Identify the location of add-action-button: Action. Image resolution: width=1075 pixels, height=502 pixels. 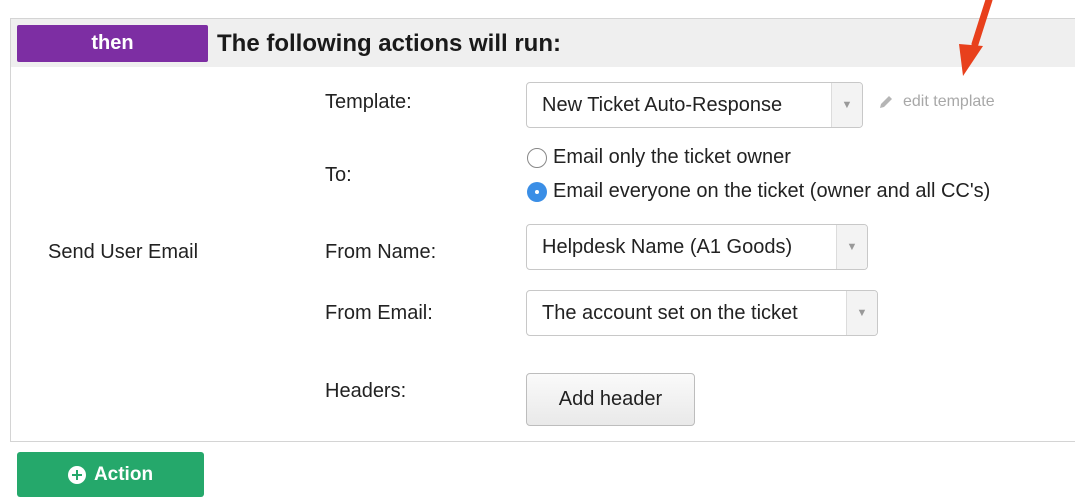
(110, 474).